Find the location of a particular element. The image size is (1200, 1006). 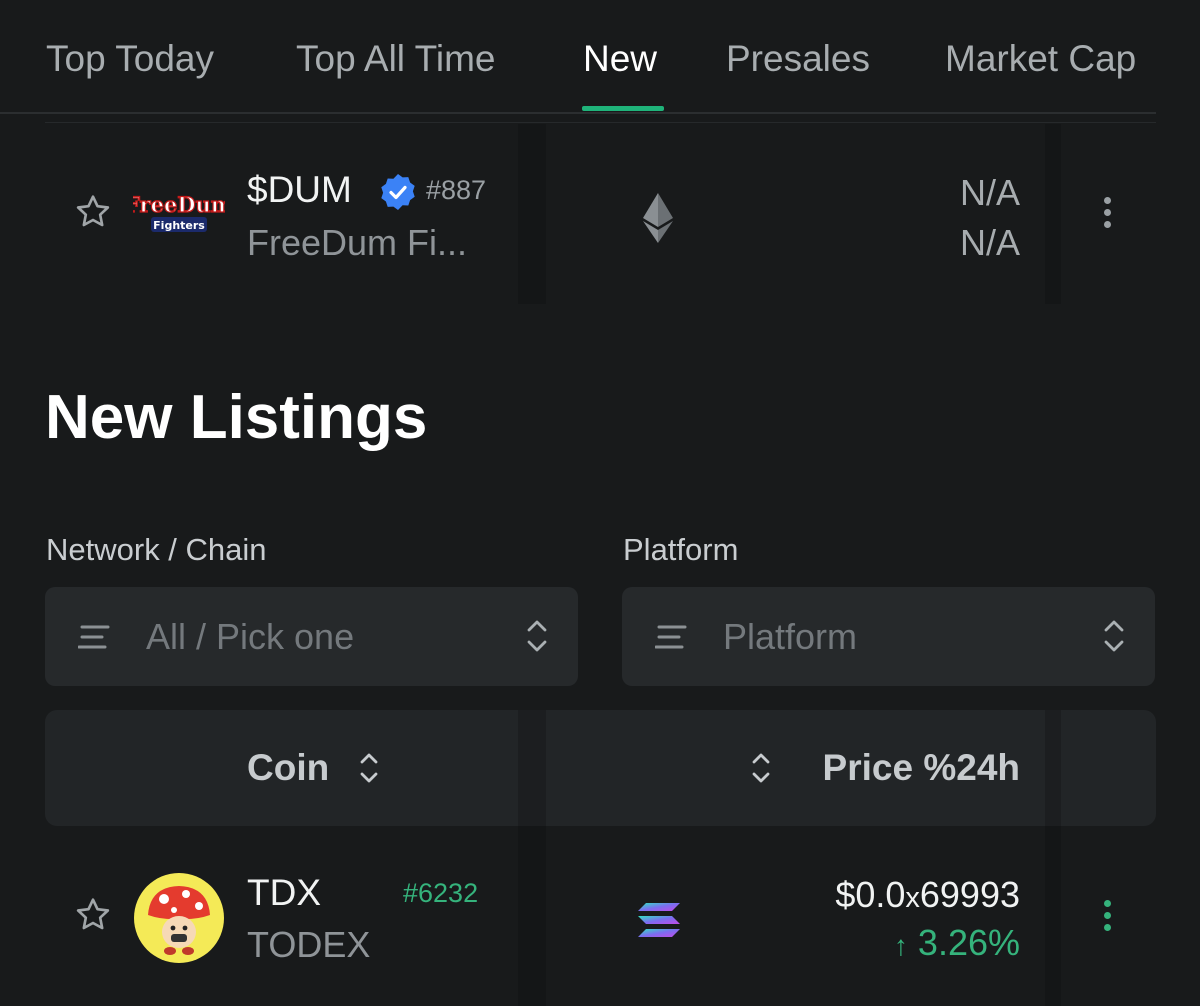

freedum-logo: FreeDum Fighters is located at coordinates (179, 215).